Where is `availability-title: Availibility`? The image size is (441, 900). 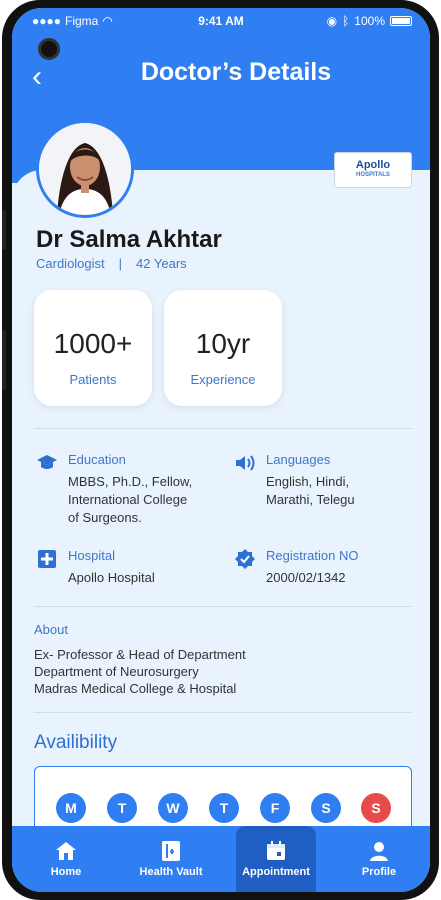 availability-title: Availibility is located at coordinates (76, 742).